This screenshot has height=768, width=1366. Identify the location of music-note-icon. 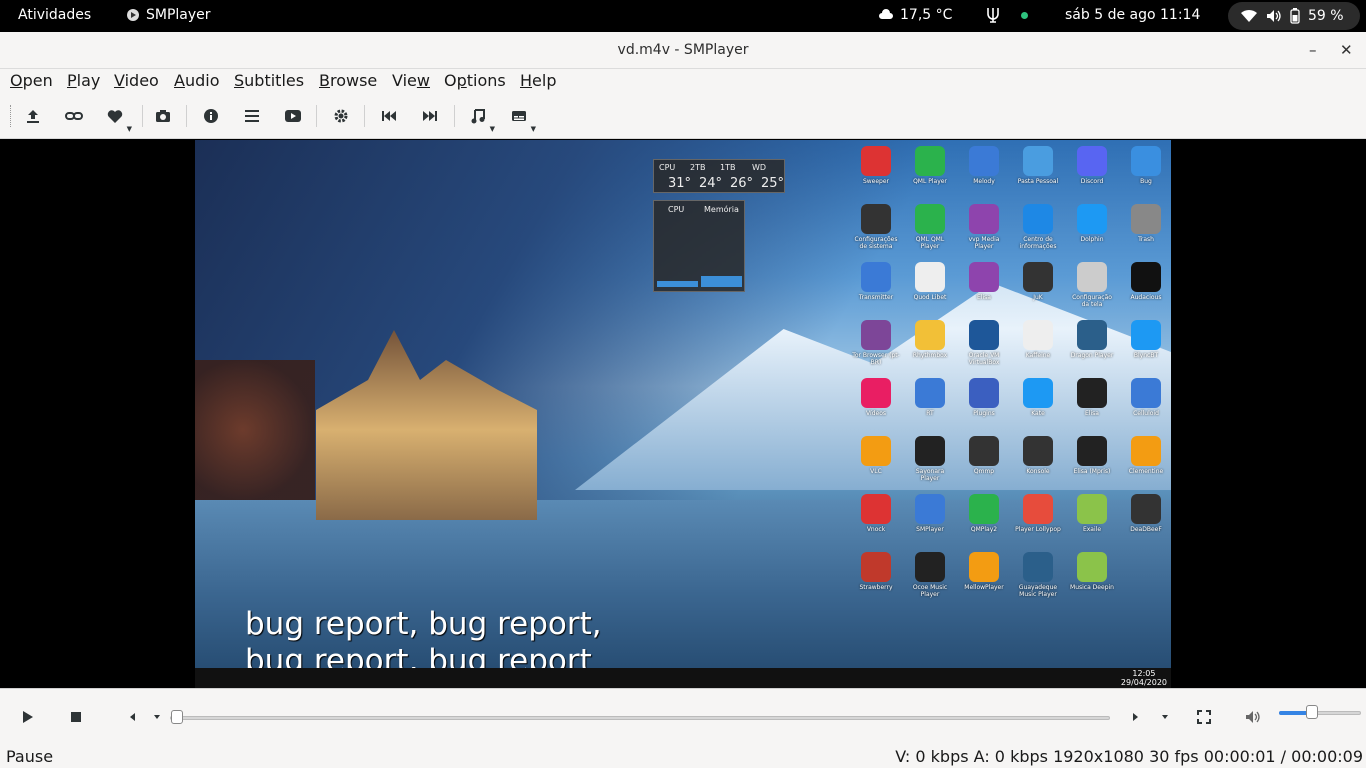
(478, 116).